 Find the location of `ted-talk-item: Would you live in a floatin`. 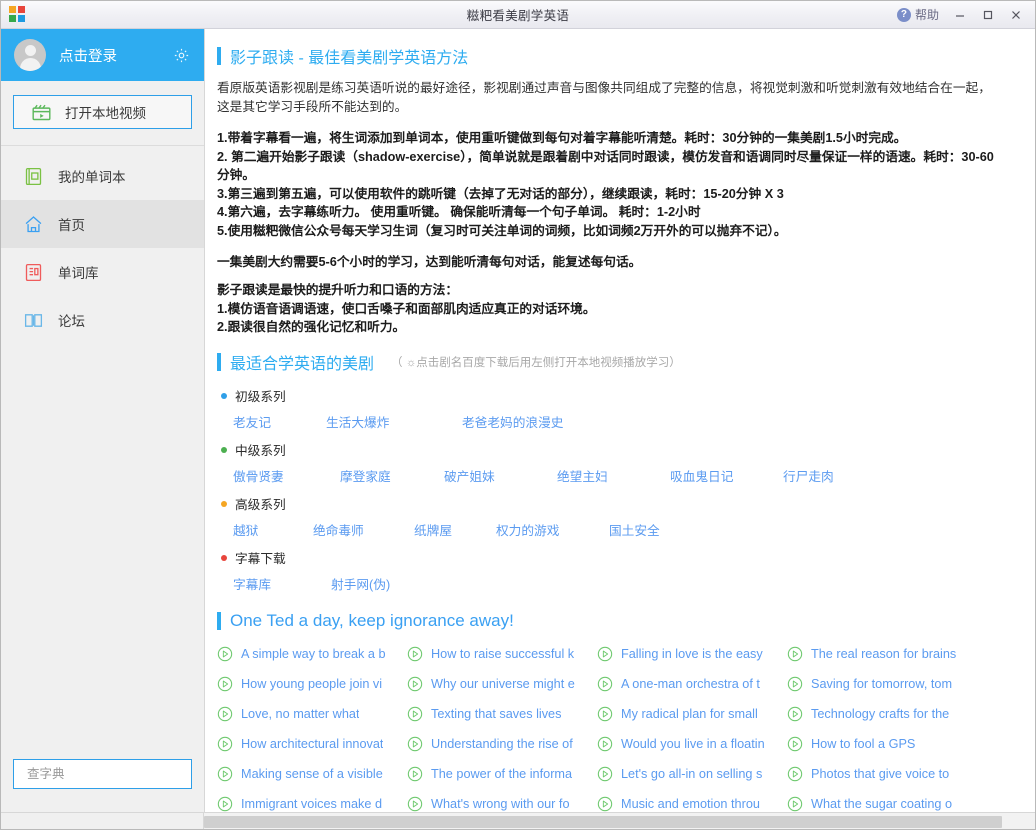

ted-talk-item: Would you live in a floatin is located at coordinates (692, 744).